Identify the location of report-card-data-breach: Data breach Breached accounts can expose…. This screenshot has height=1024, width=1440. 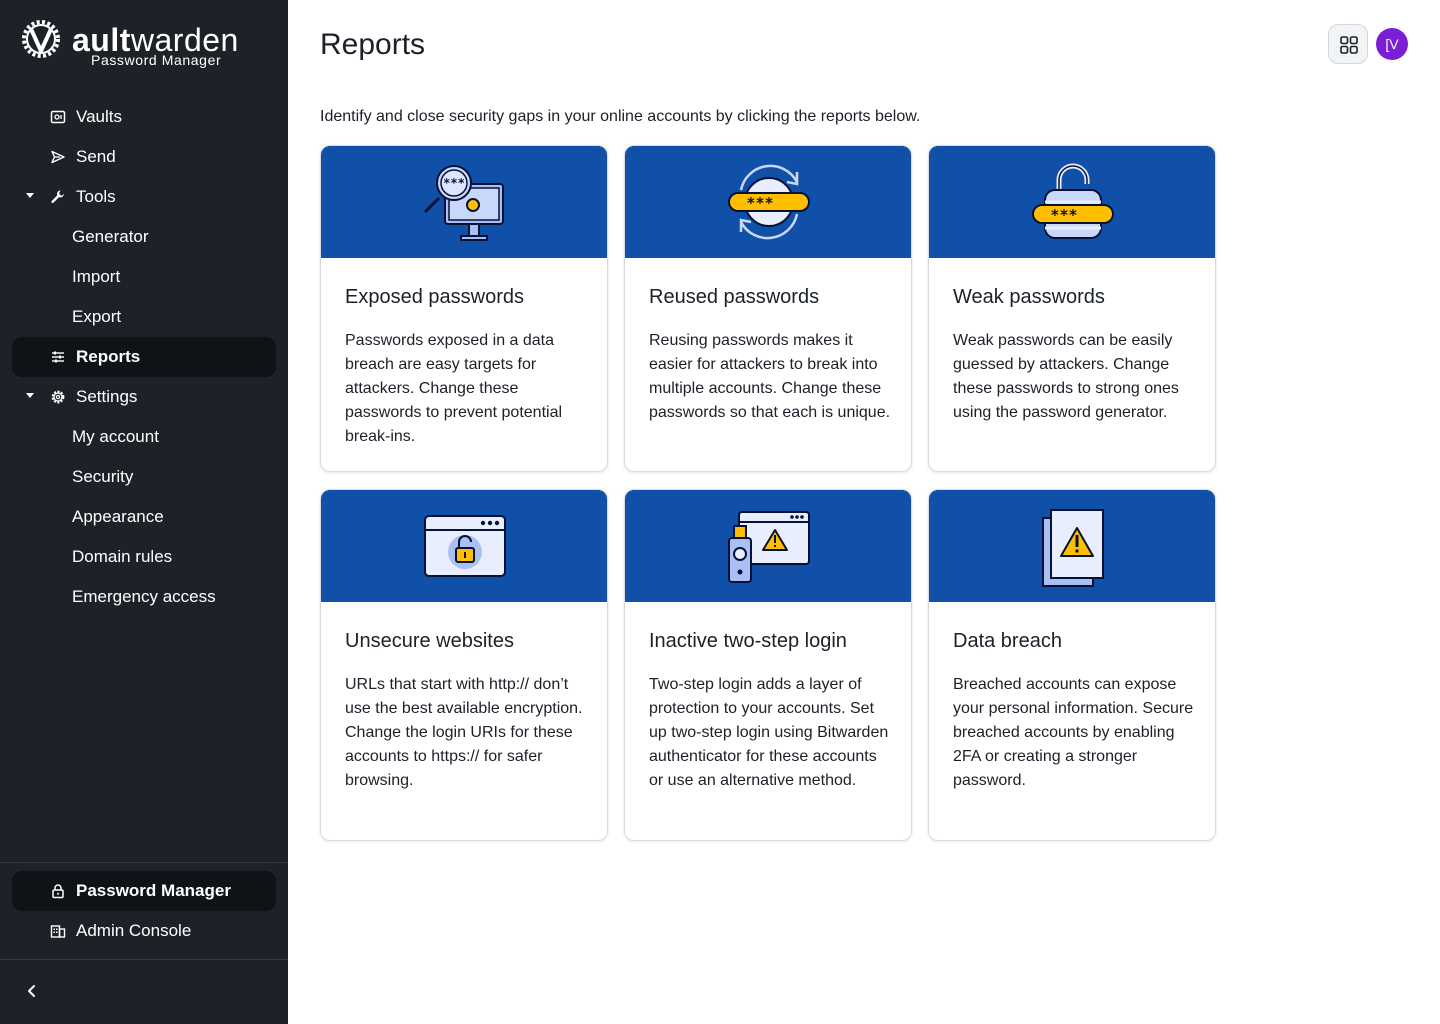
(1072, 665).